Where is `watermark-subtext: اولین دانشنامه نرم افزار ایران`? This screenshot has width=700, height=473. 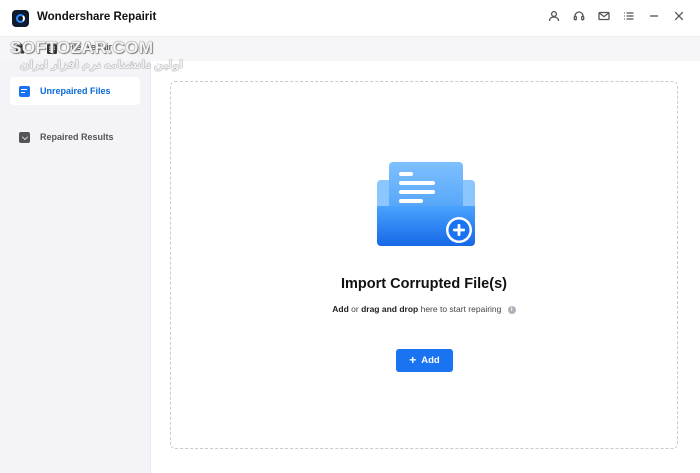
watermark-subtext: اولین دانشنامه نرم افزار ایران is located at coordinates (102, 65).